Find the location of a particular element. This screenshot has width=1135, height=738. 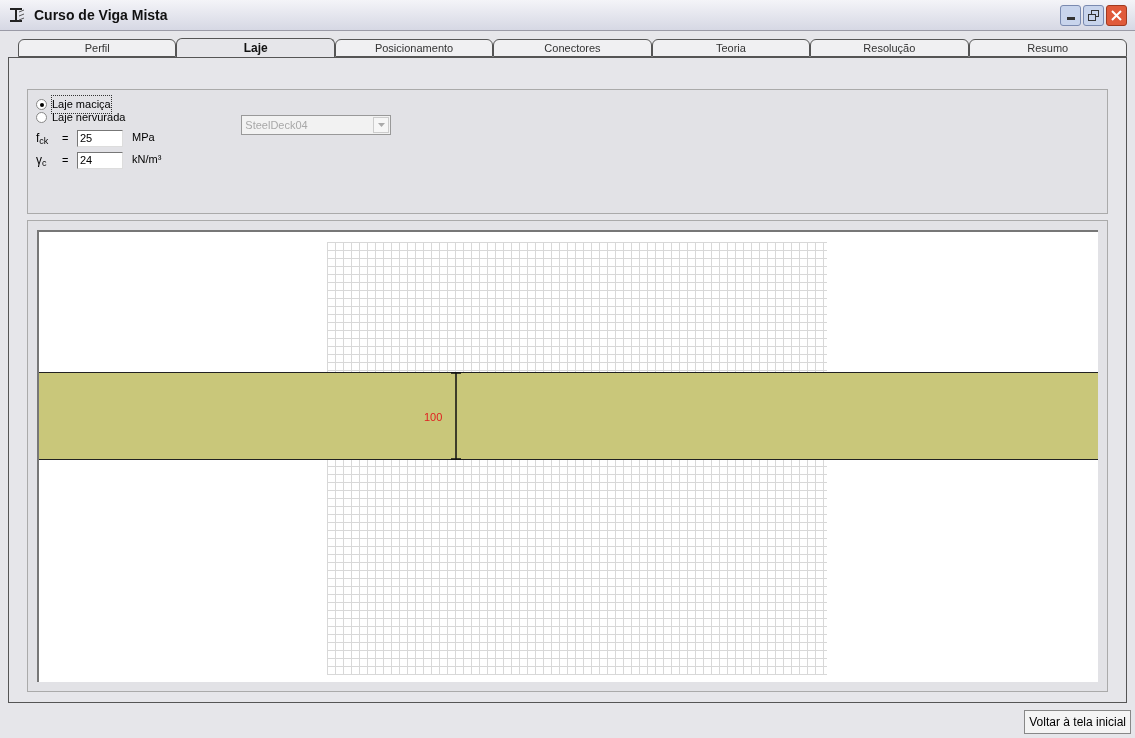

close-button is located at coordinates (1116, 15).